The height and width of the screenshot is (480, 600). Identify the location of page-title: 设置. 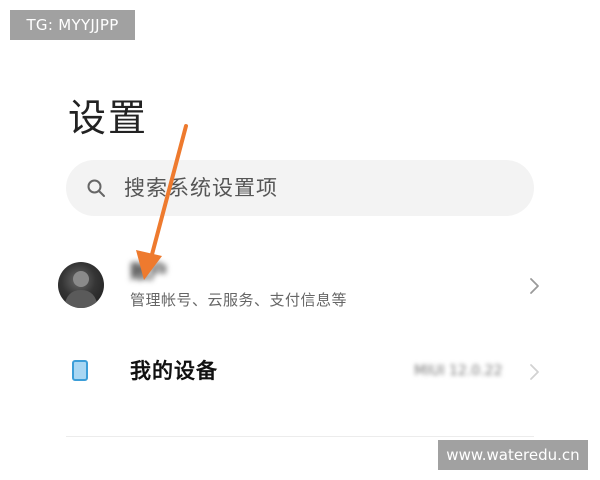
(108, 118).